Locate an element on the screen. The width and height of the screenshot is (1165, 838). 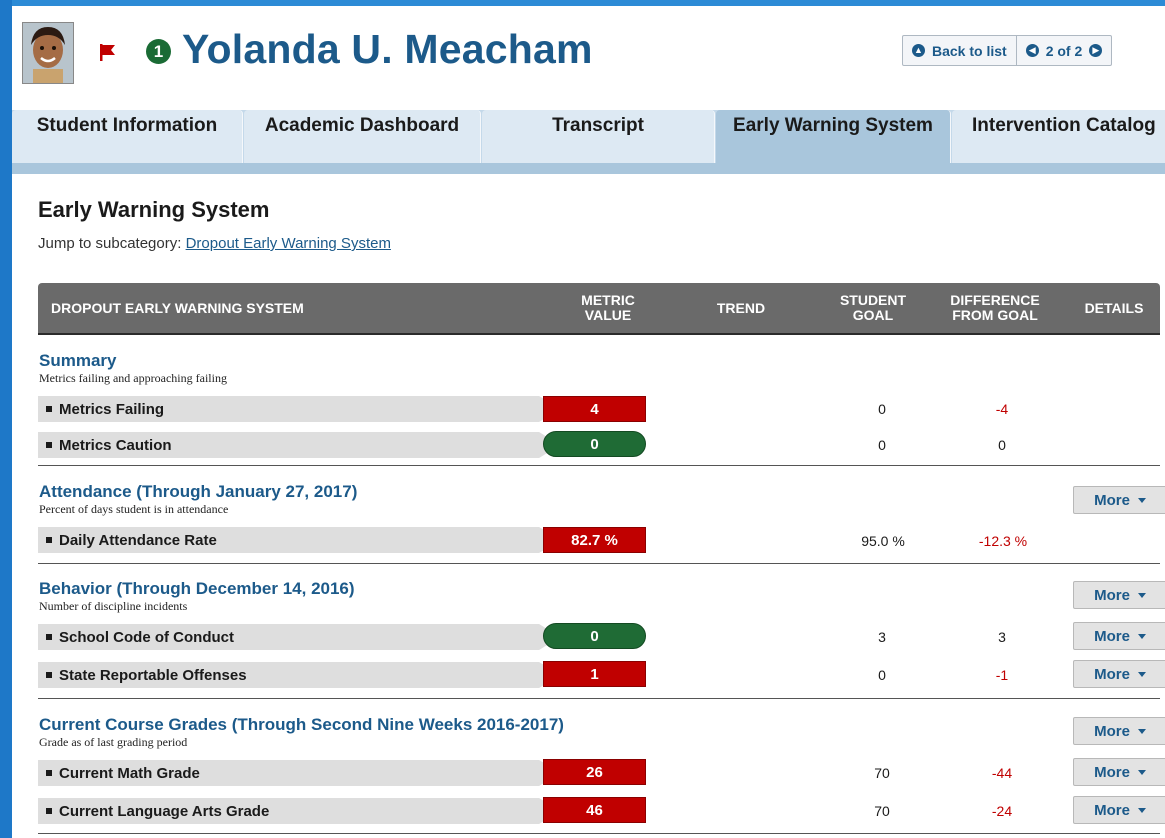
metric-label-current-math-grade: Current Math Grade is located at coordinates (299, 773).